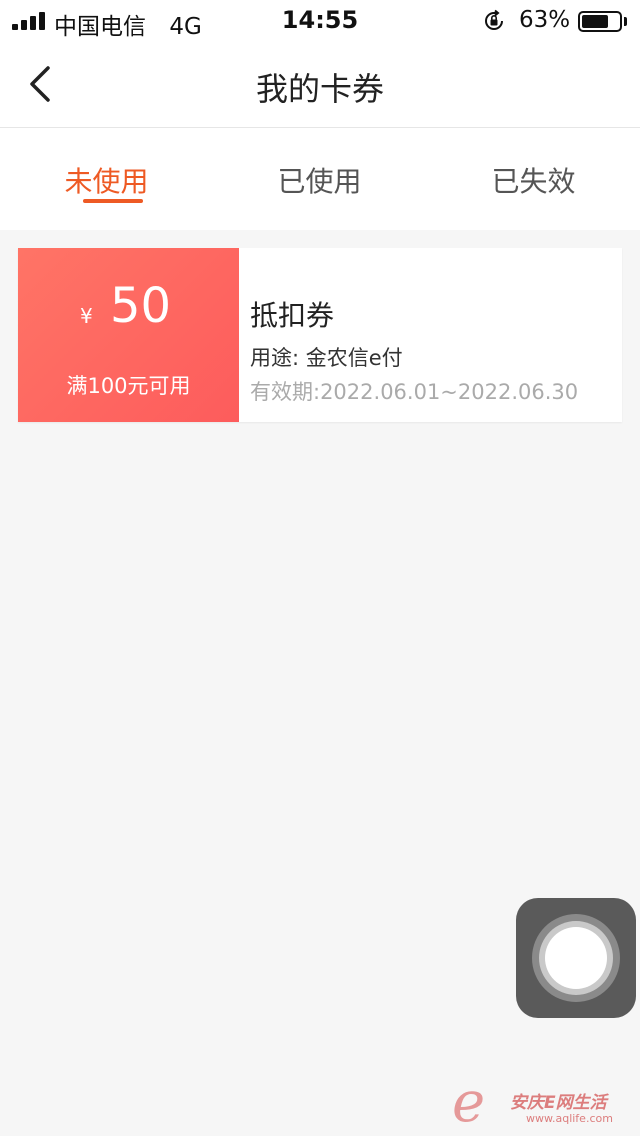  I want to click on assistive-touch-button, so click(576, 958).